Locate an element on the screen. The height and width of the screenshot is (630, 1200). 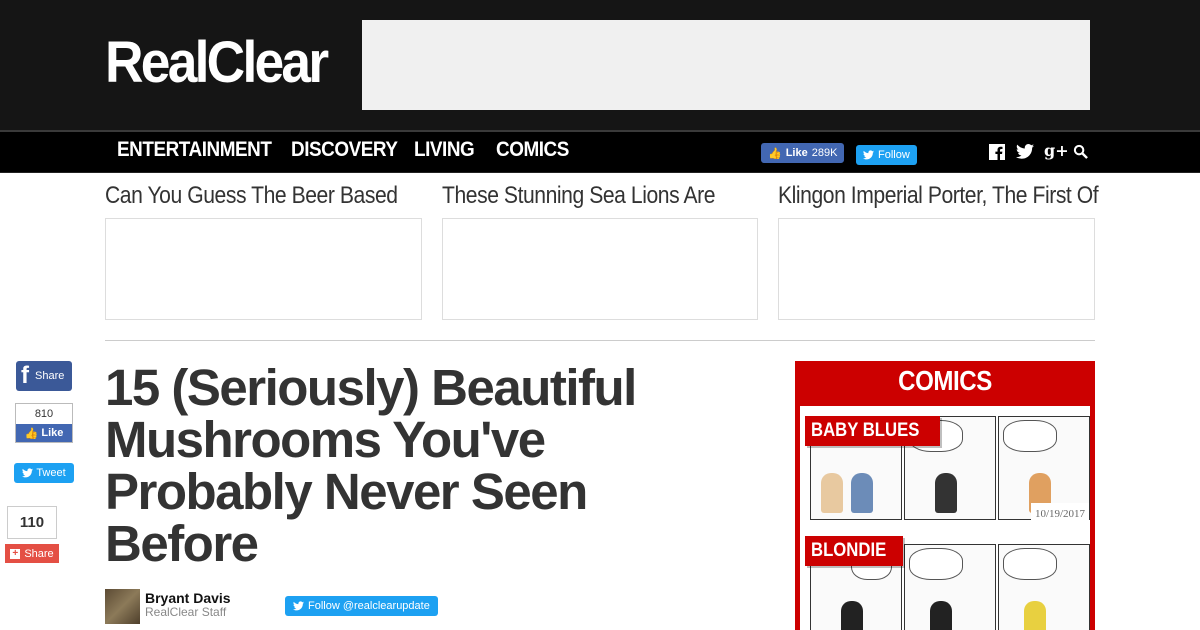
comic-label-baby-blues: BABY BLUES is located at coordinates (873, 431).